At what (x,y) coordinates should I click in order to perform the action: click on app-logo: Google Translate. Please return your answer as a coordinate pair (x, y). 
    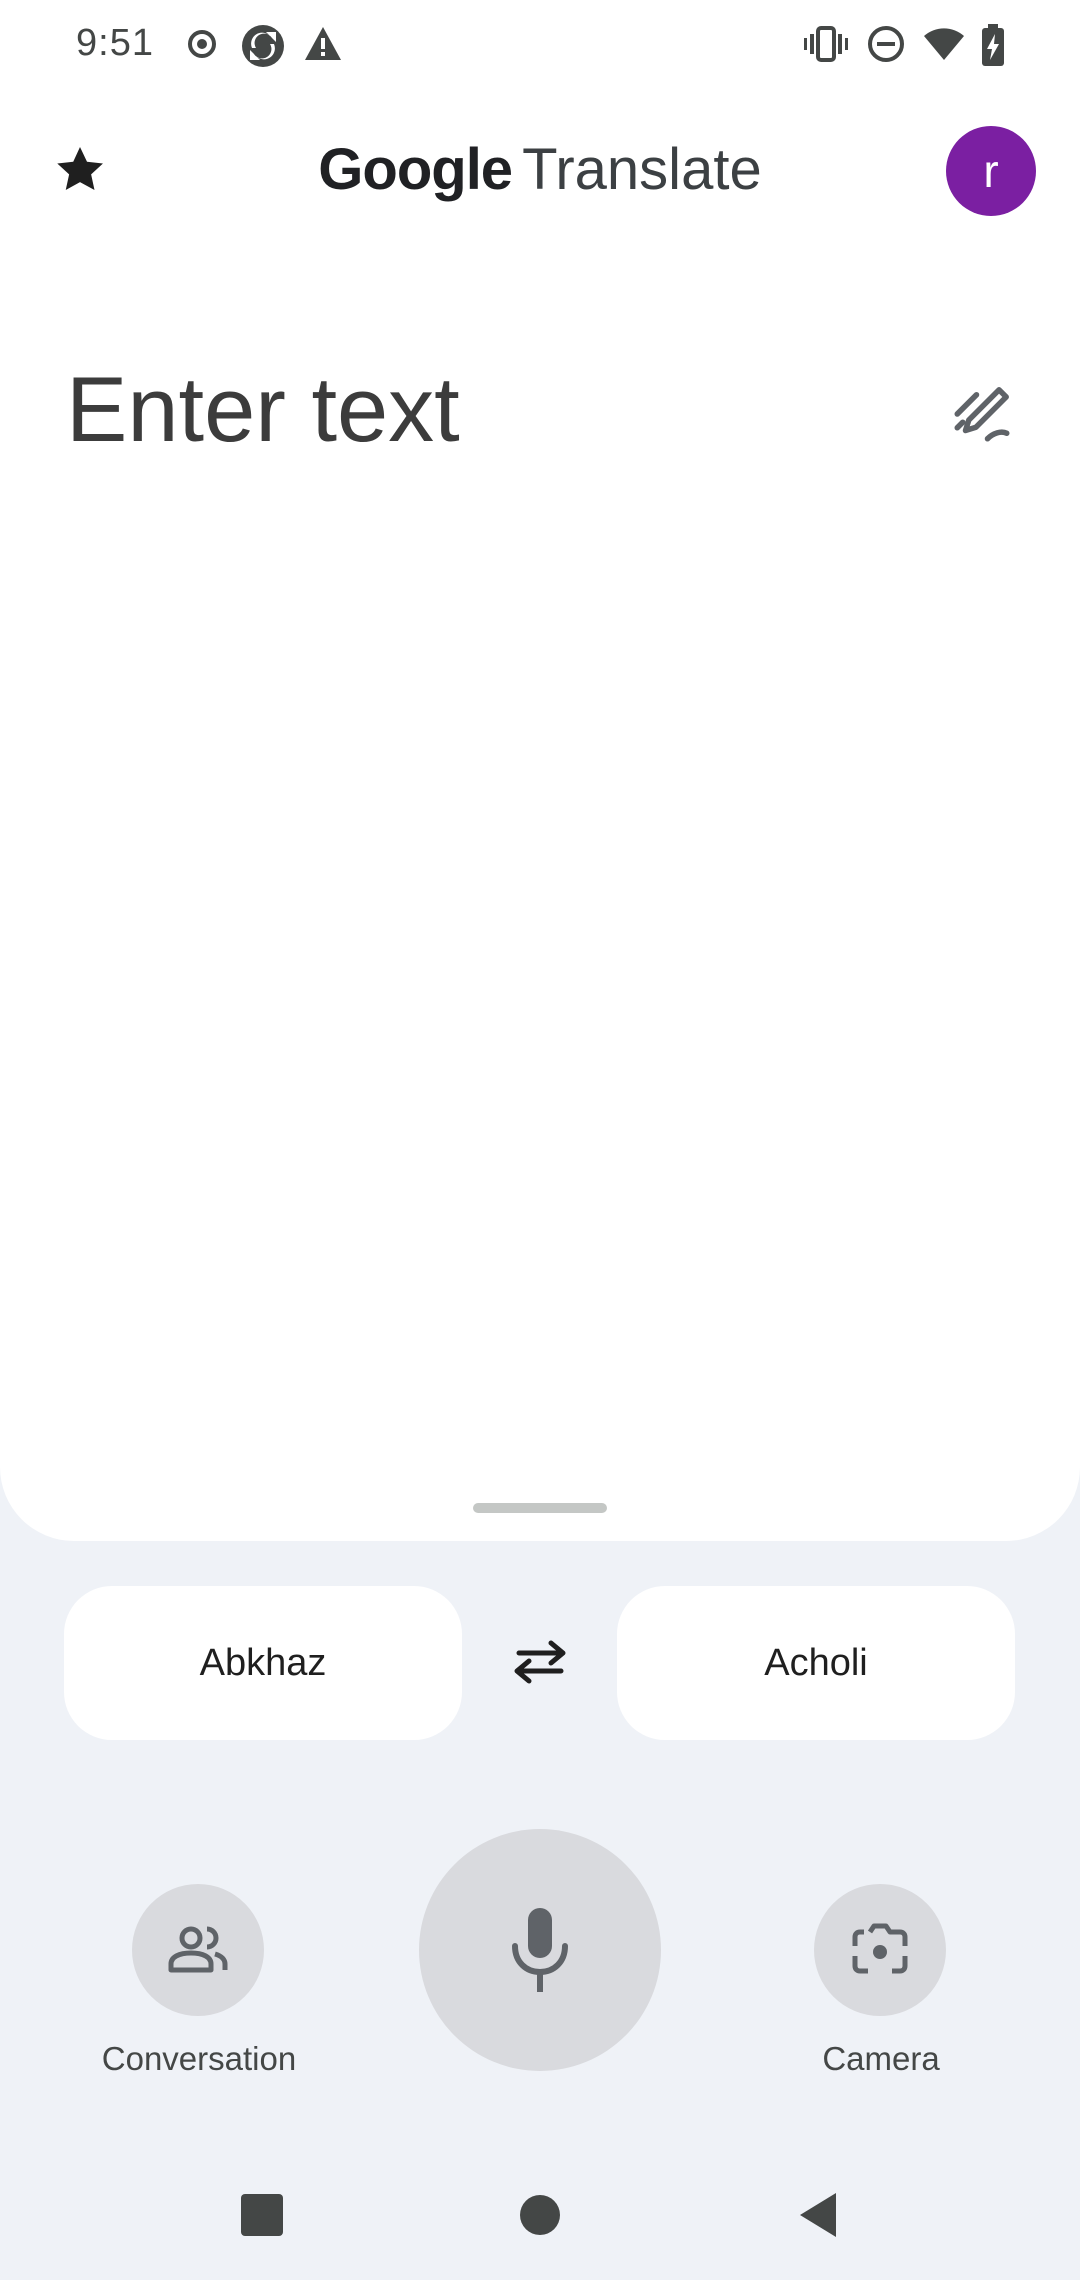
    Looking at the image, I should click on (540, 169).